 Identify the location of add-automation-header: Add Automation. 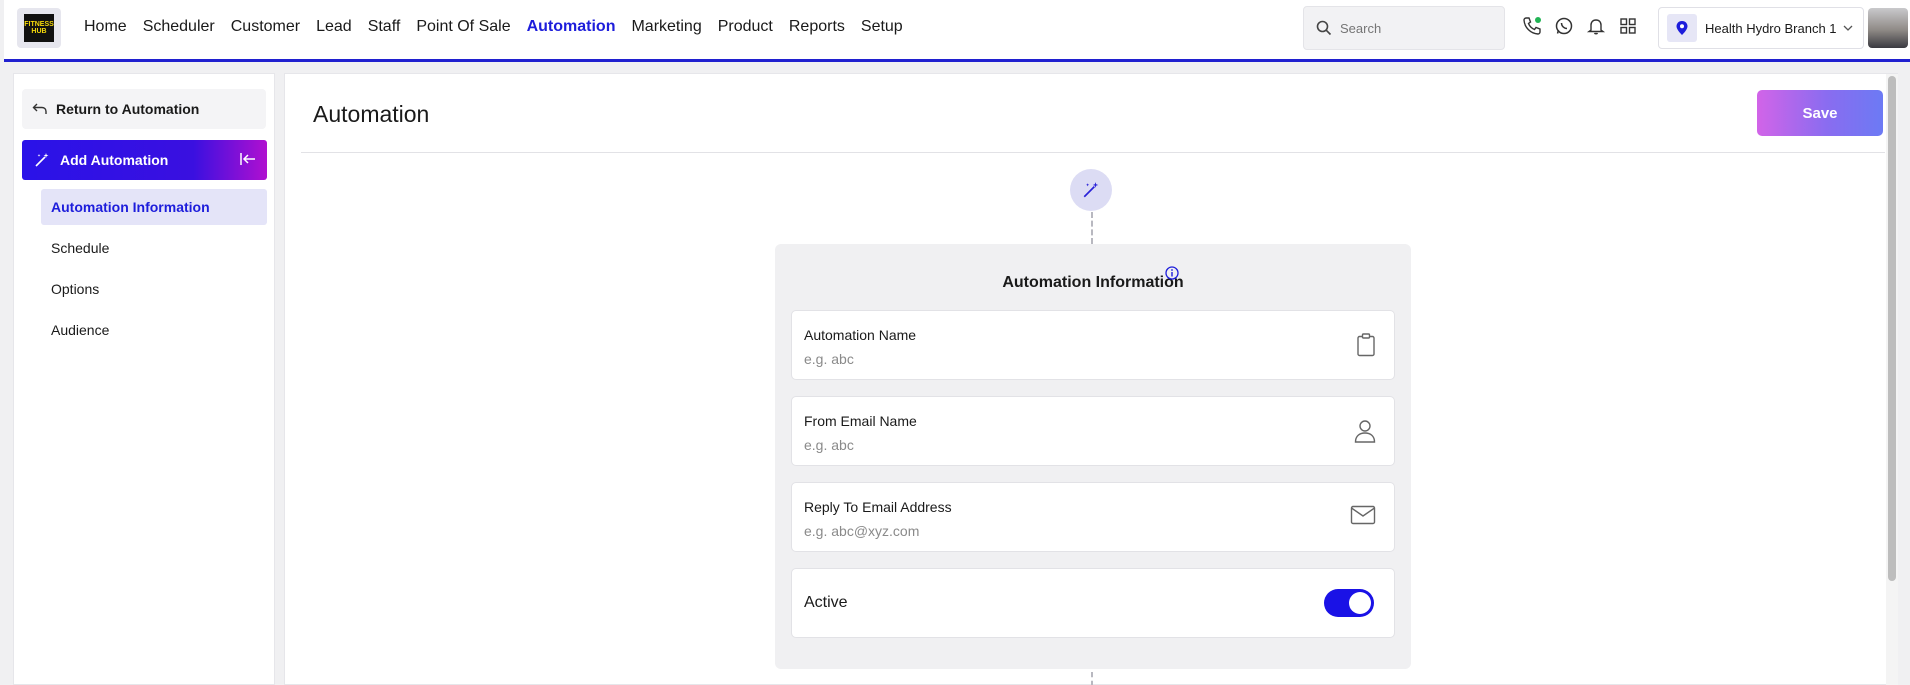
(144, 160).